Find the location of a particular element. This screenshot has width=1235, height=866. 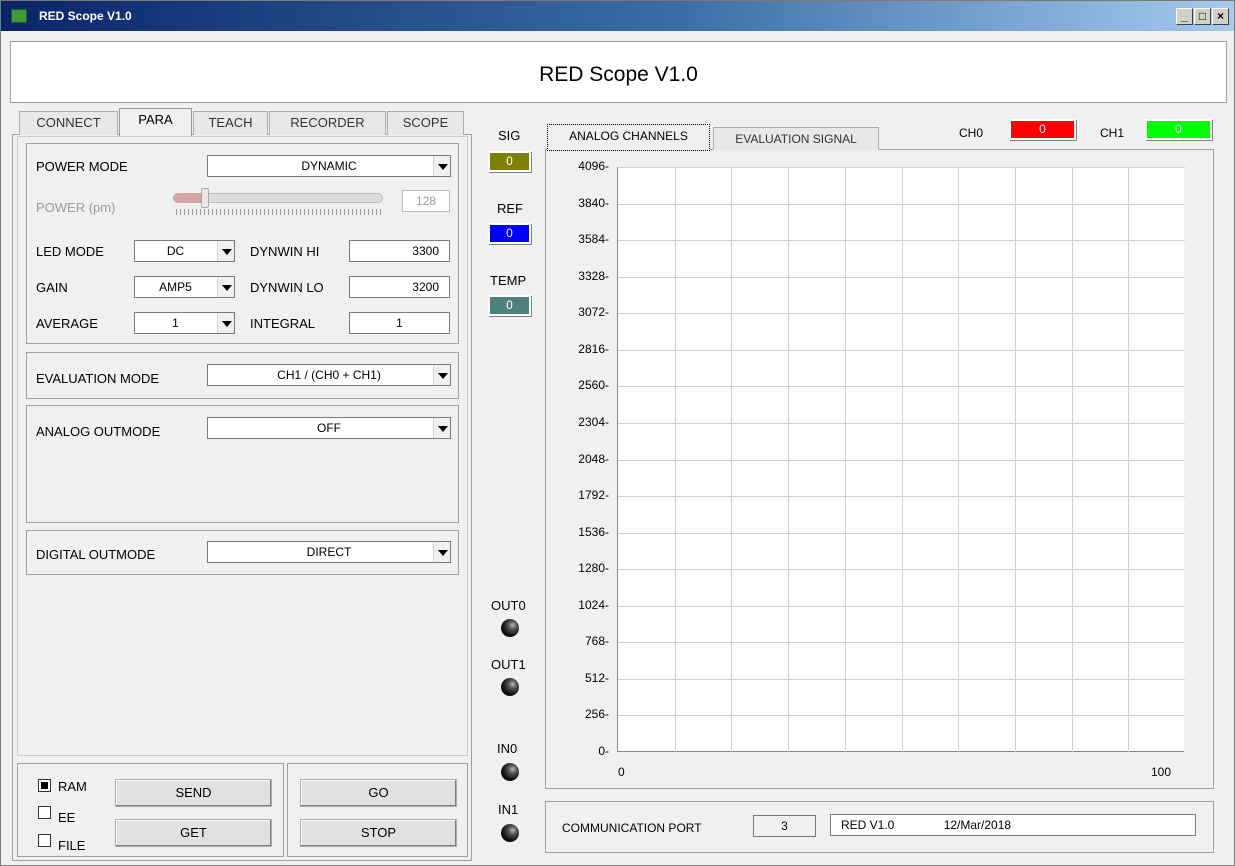

in0-label: IN0 is located at coordinates (507, 748).